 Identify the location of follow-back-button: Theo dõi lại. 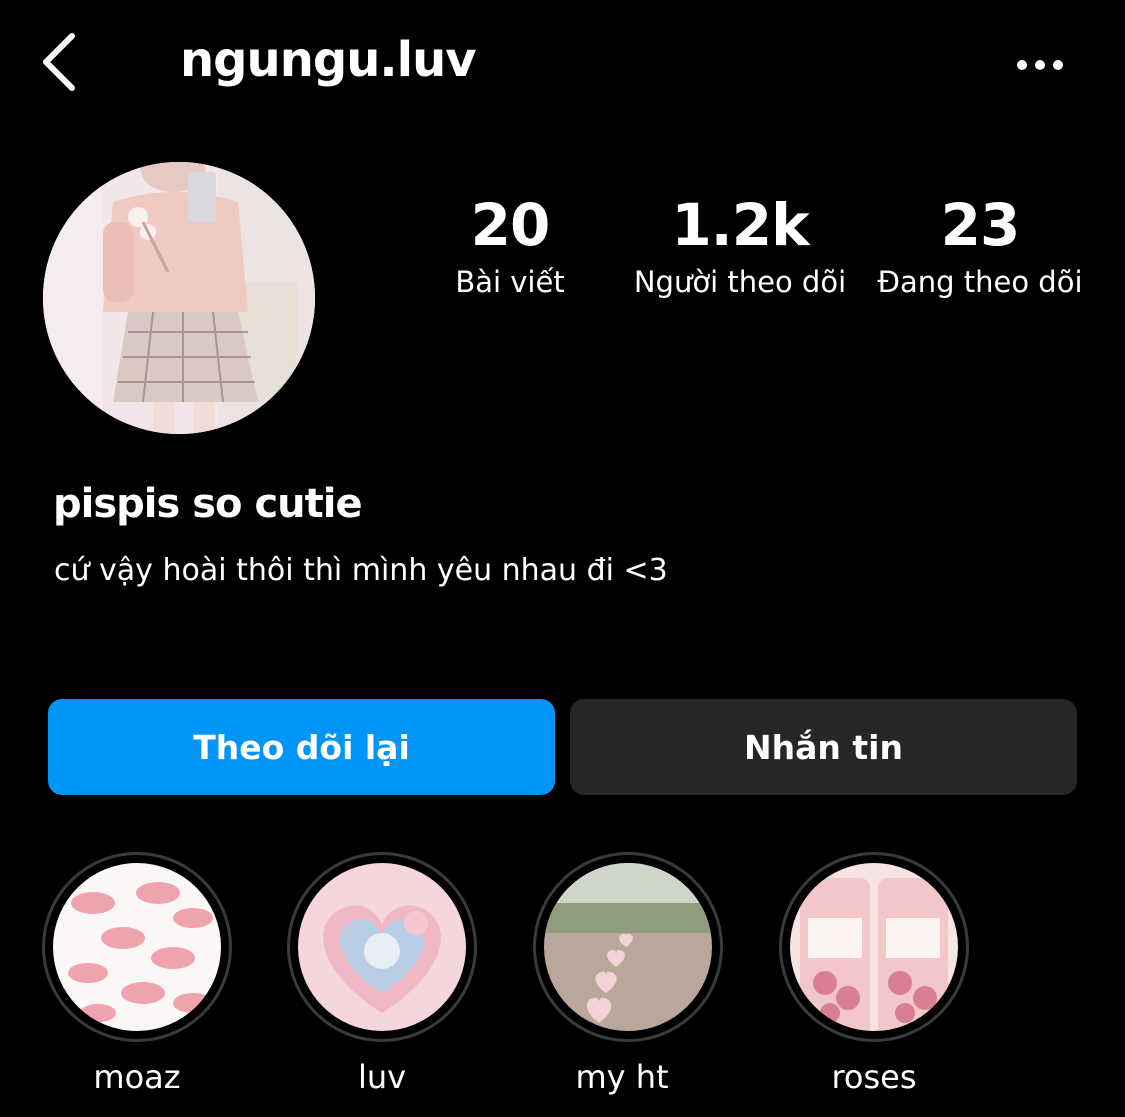
(301, 747).